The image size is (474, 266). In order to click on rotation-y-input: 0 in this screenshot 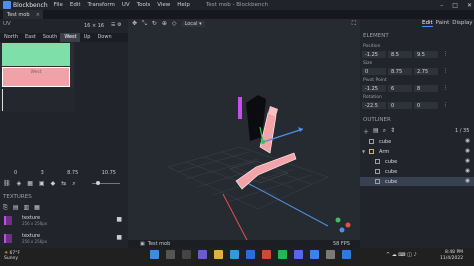, I will do `click(400, 105)`.